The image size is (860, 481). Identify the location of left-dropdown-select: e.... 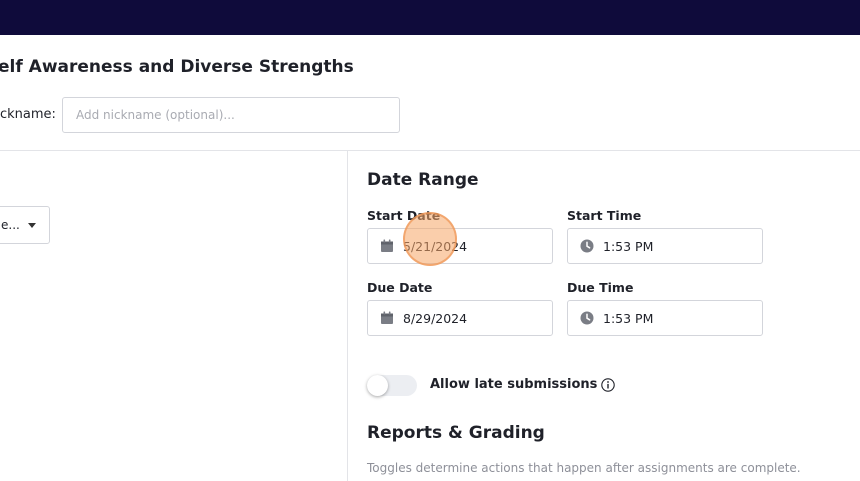
(25, 225).